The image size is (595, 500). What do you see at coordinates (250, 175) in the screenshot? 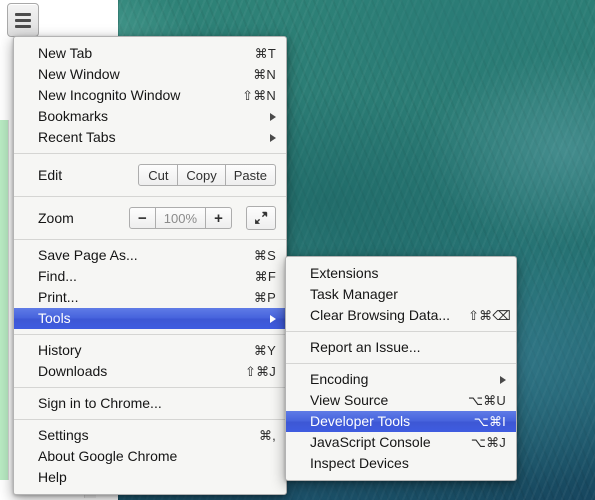
I see `paste-button: Paste` at bounding box center [250, 175].